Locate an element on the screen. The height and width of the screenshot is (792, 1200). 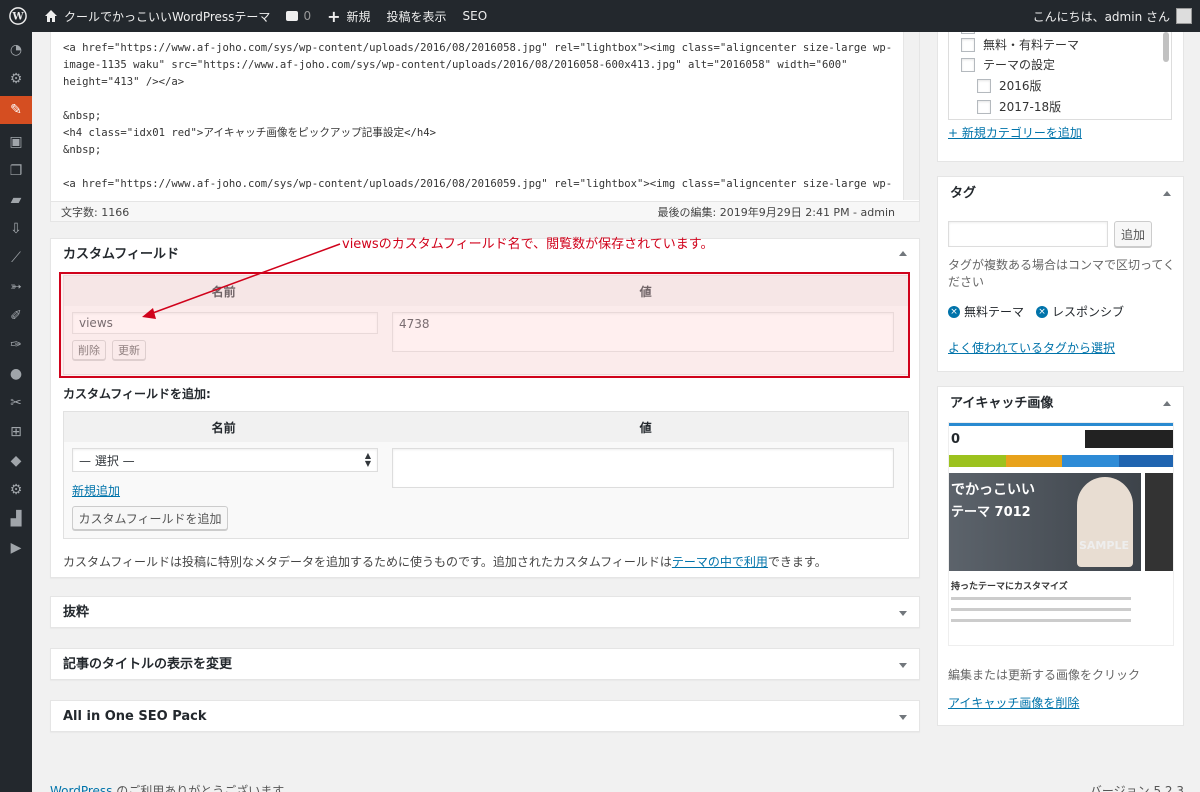
thumb-hero: でかっこいい テーマ 7012 SAMPLE is located at coordinates (1045, 522).